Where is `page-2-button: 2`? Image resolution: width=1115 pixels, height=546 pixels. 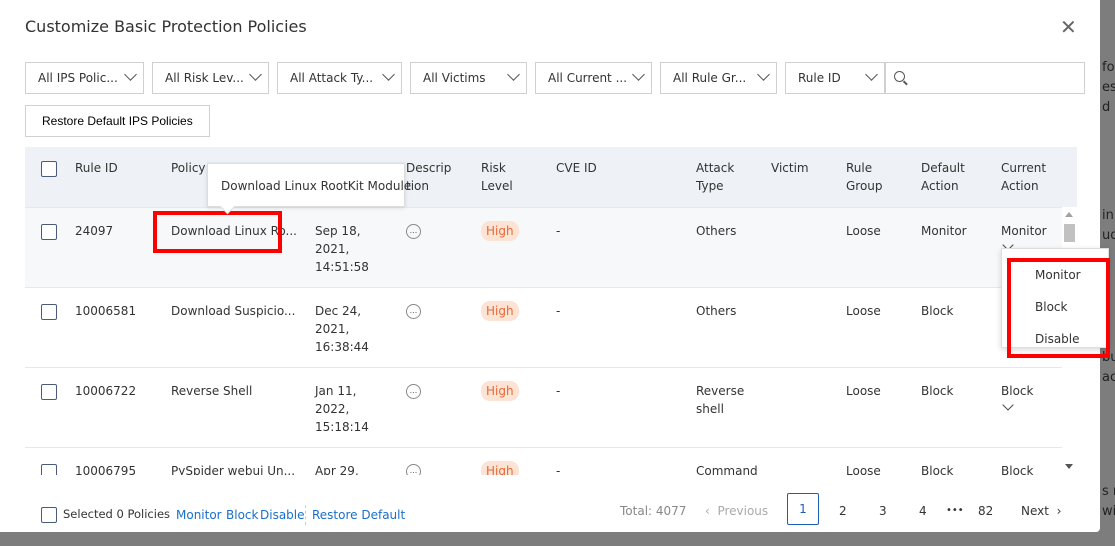 page-2-button: 2 is located at coordinates (843, 511).